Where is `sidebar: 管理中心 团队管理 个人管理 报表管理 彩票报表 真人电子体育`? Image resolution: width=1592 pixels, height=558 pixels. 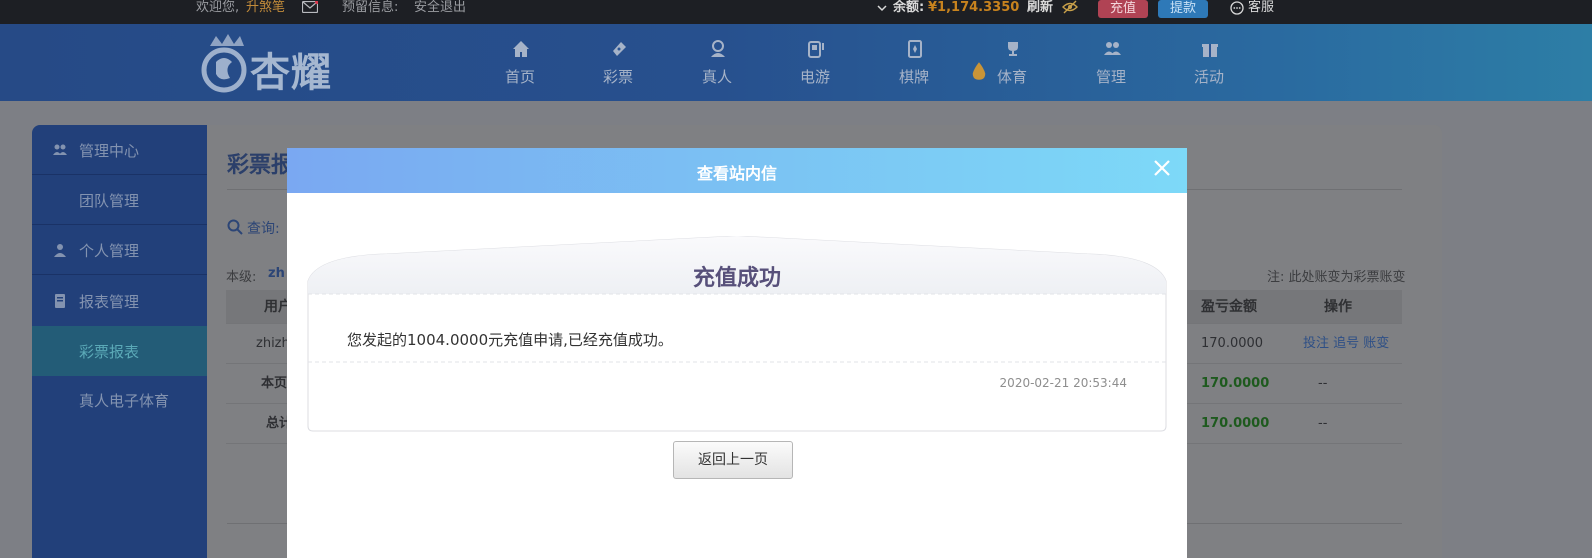
sidebar: 管理中心 团队管理 个人管理 报表管理 彩票报表 真人电子体育 is located at coordinates (119, 341).